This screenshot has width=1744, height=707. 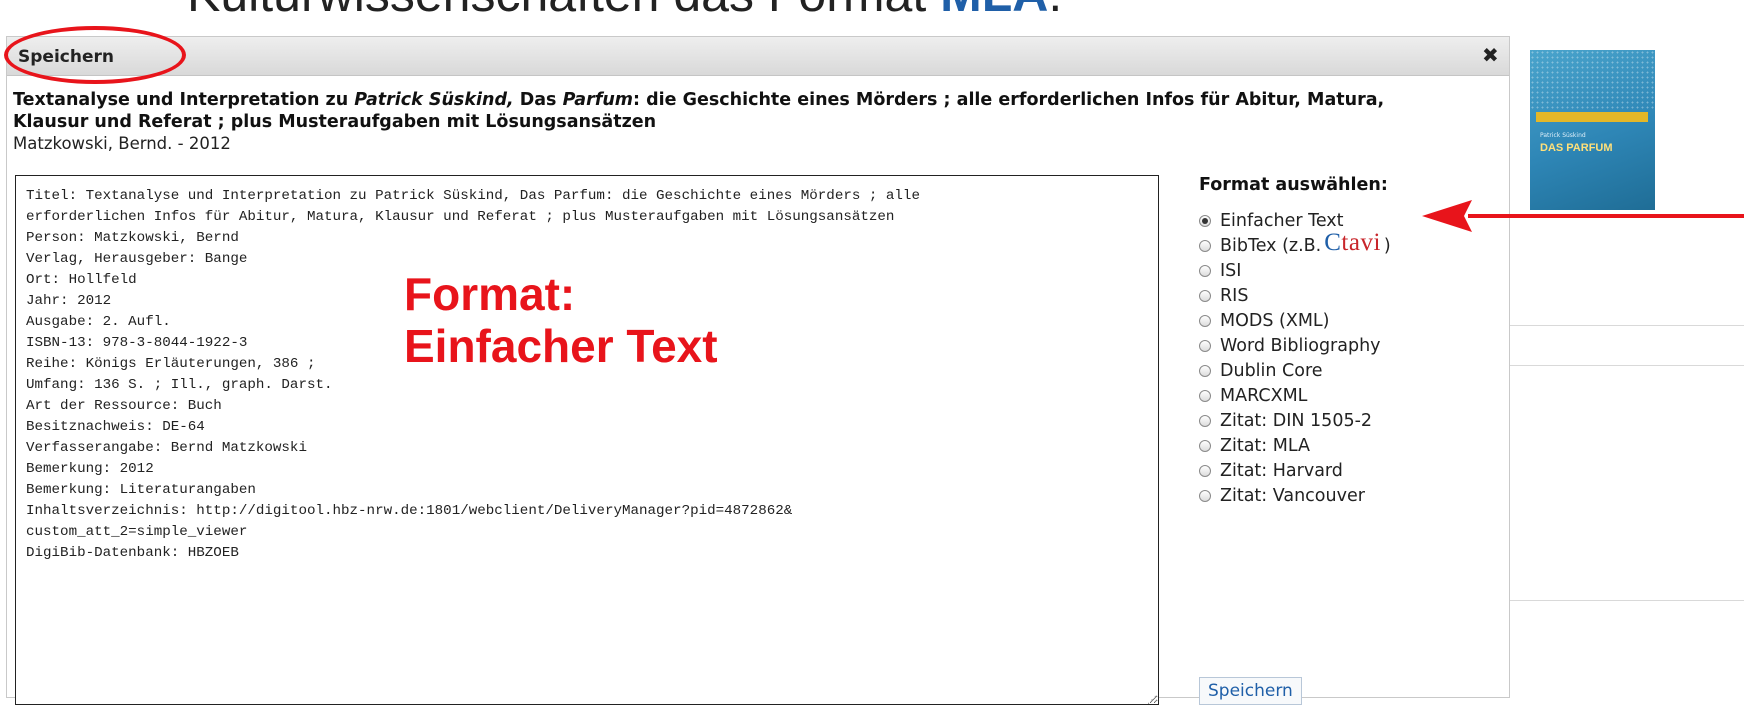 I want to click on format-option-label: Zitat: MLA, so click(x=1265, y=446).